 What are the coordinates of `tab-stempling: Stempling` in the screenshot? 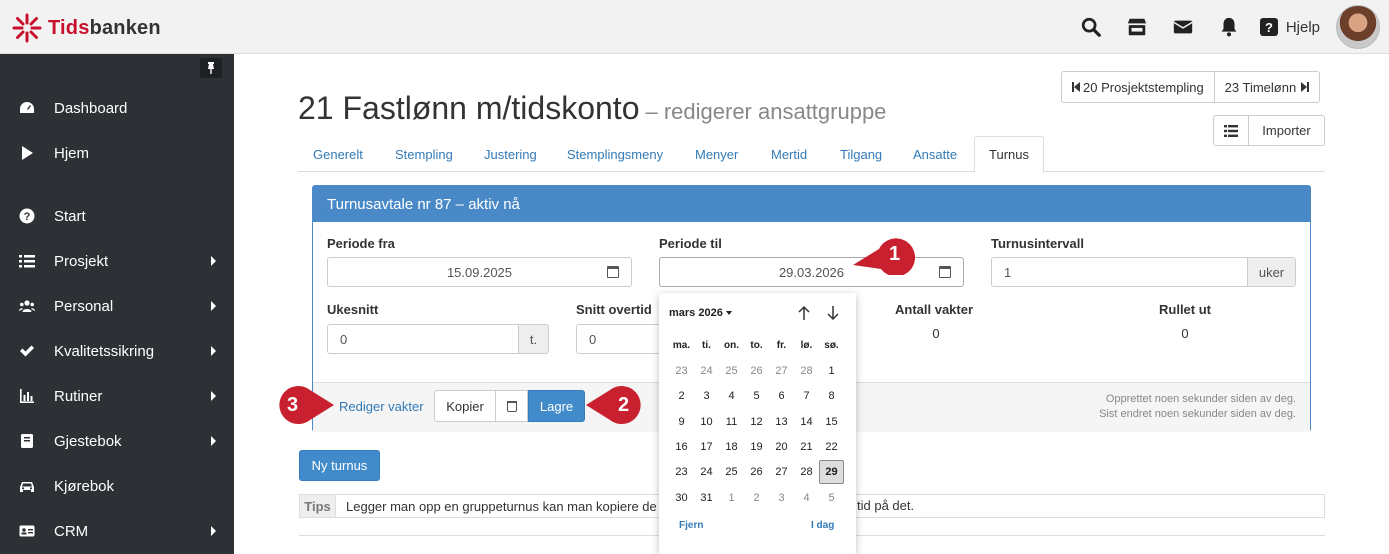 It's located at (424, 154).